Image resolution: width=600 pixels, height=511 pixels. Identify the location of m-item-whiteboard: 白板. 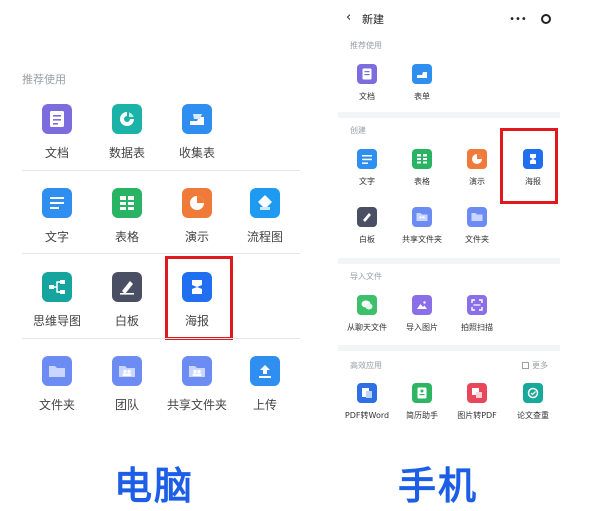
(367, 226).